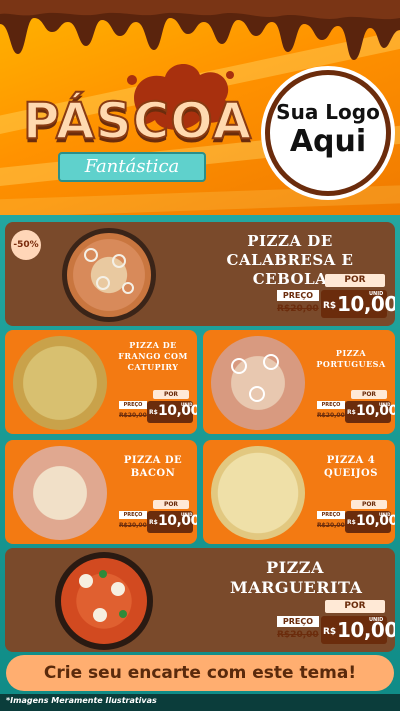 The image size is (400, 711). I want to click on logo-text-line2: Aqui, so click(328, 141).